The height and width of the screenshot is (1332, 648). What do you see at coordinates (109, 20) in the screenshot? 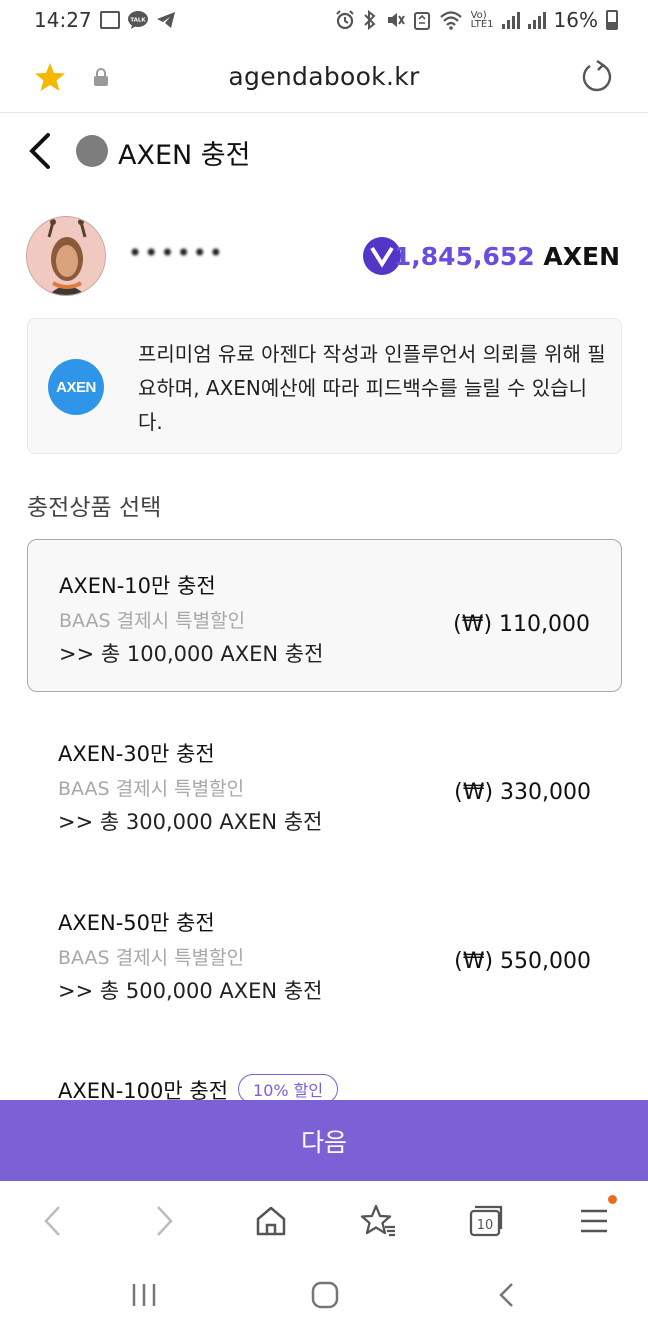
I see `image-icon` at bounding box center [109, 20].